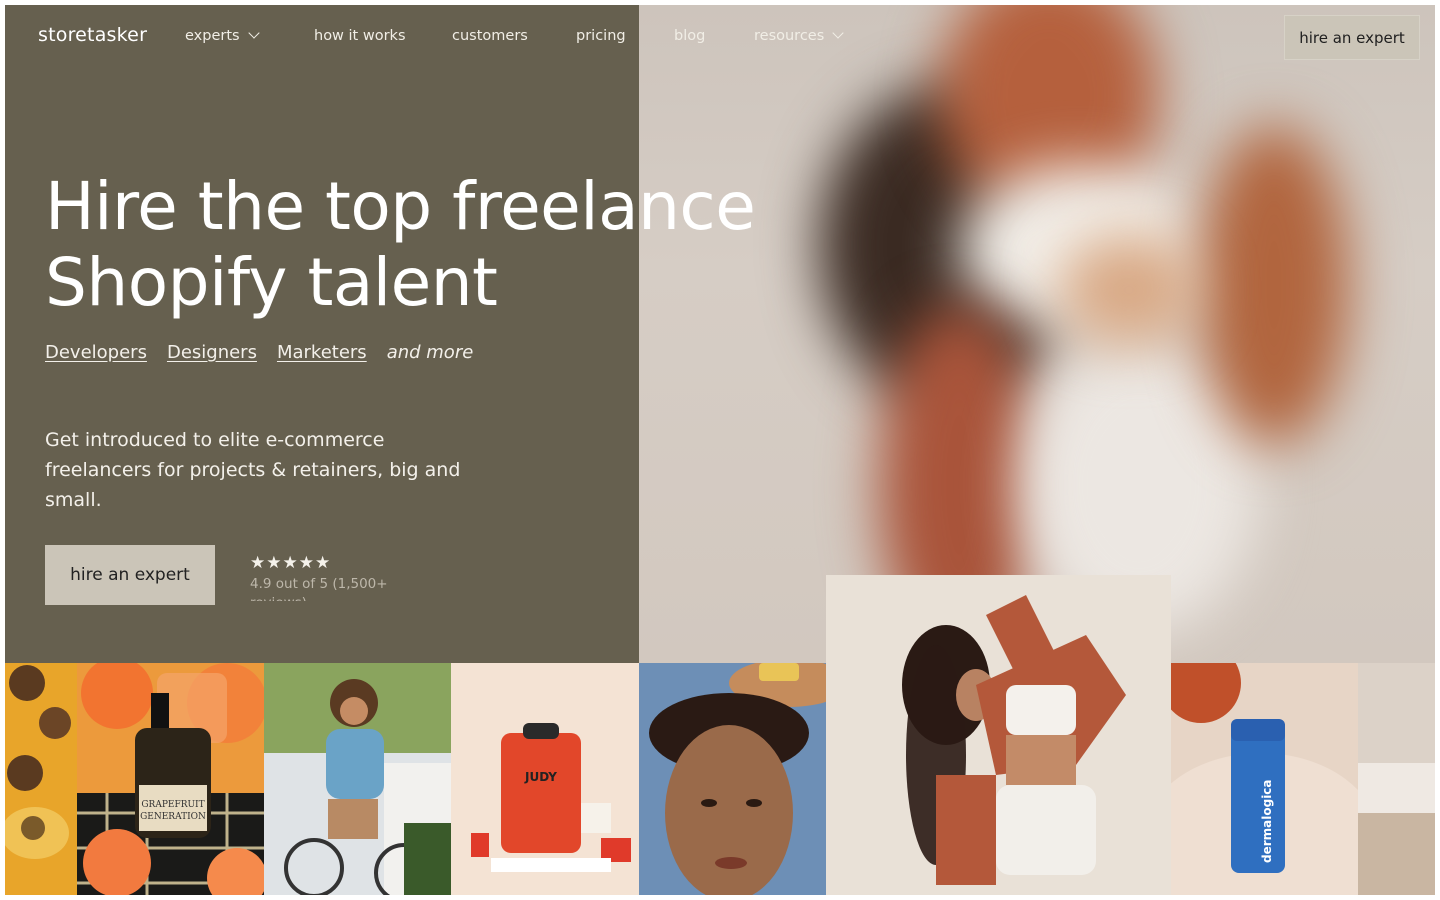 This screenshot has width=1440, height=900. Describe the element at coordinates (789, 36) in the screenshot. I see `nav-resources-label: resources` at that location.